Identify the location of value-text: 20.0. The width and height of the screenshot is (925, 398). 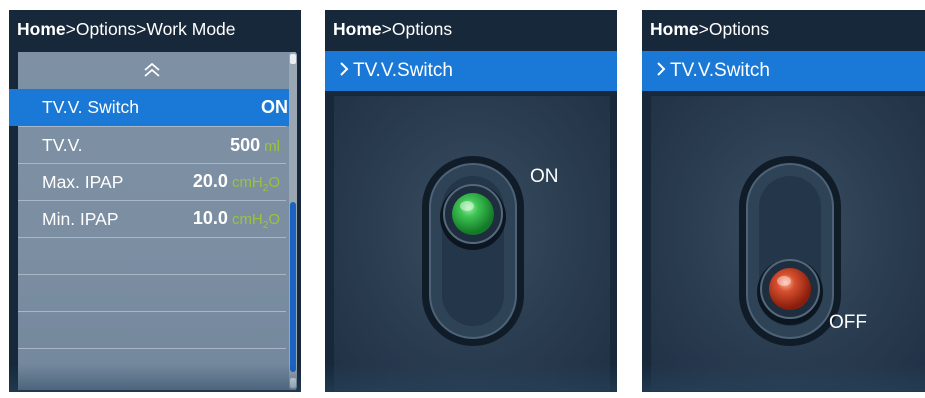
(210, 180).